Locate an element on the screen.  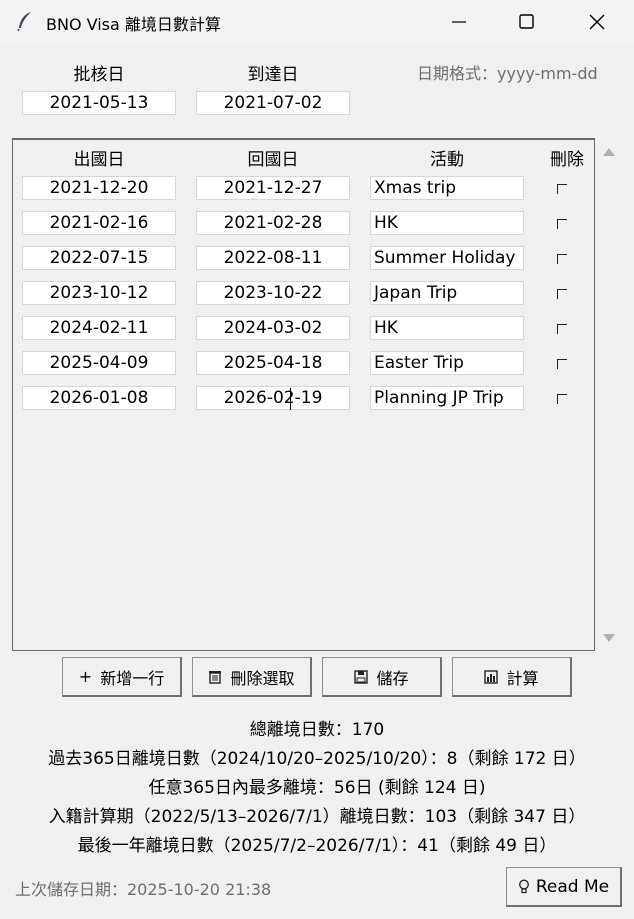
scroll-down-arrow-icon is located at coordinates (609, 638).